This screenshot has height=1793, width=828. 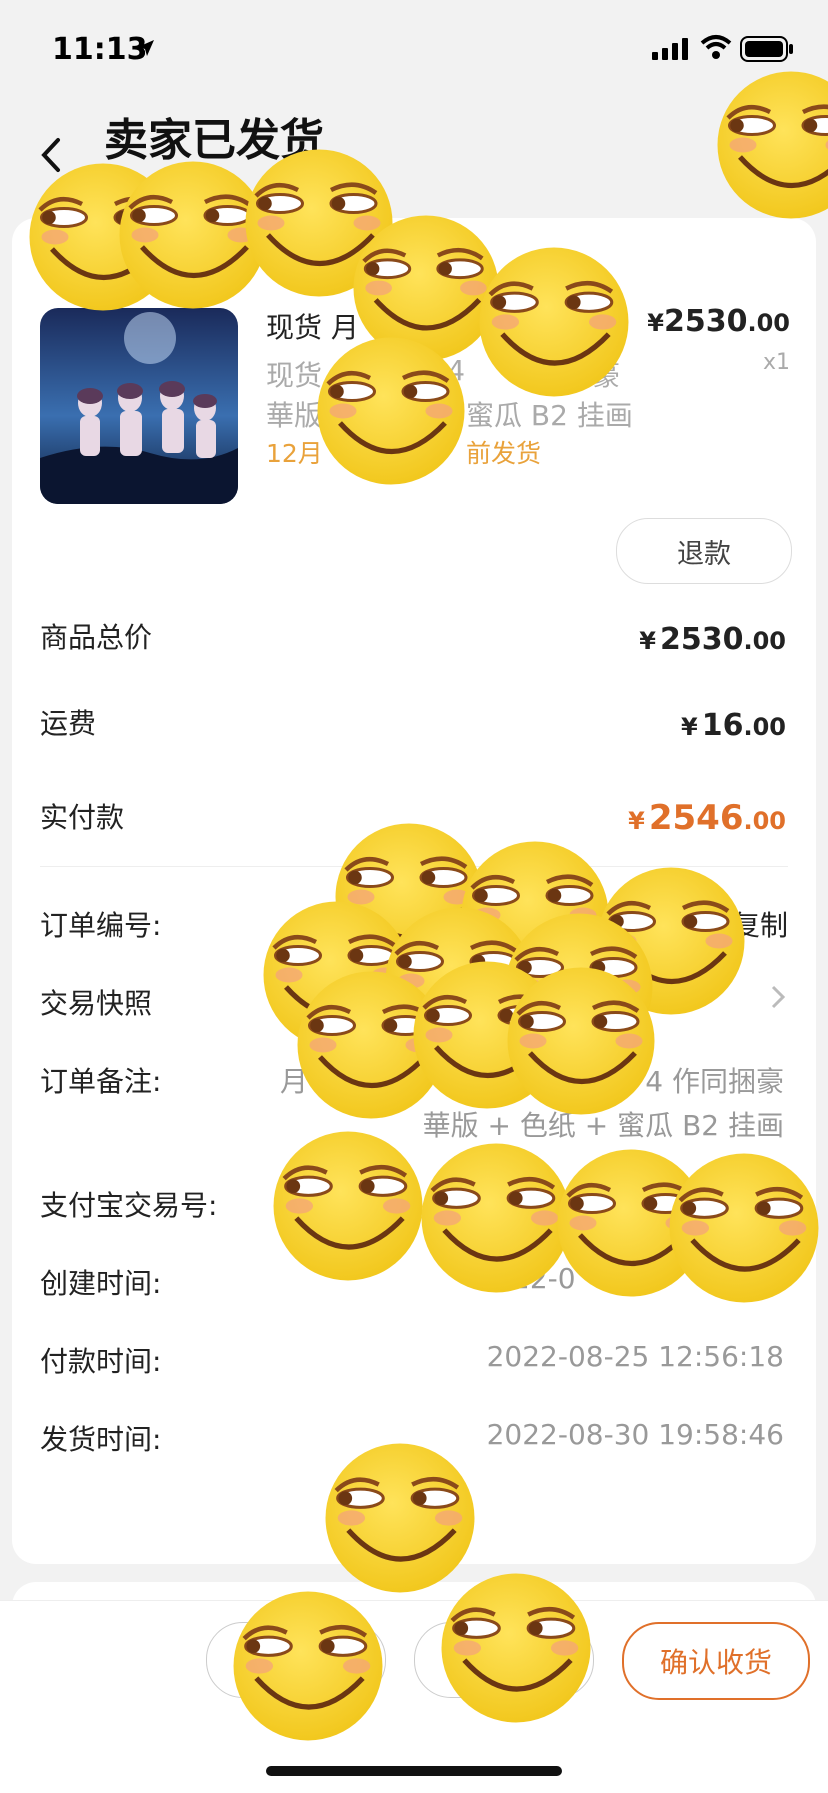 I want to click on product-image, so click(x=139, y=406).